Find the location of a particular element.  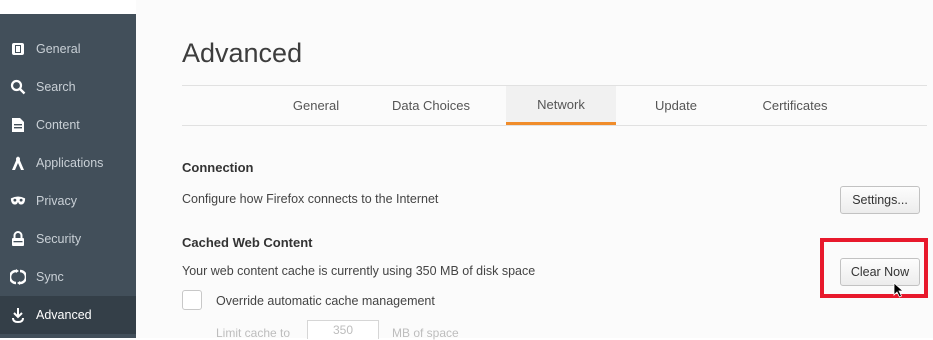

tab-network: Network is located at coordinates (561, 105).